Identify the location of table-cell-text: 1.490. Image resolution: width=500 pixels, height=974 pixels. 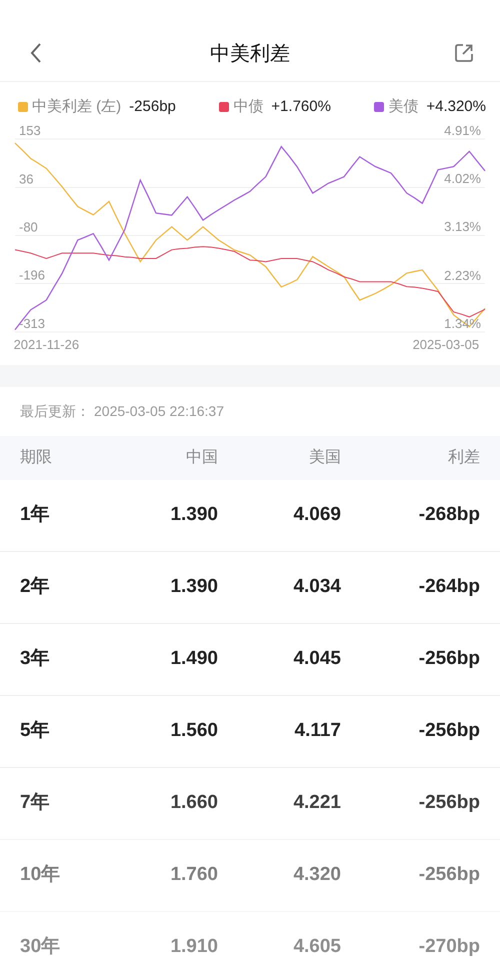
(193, 658).